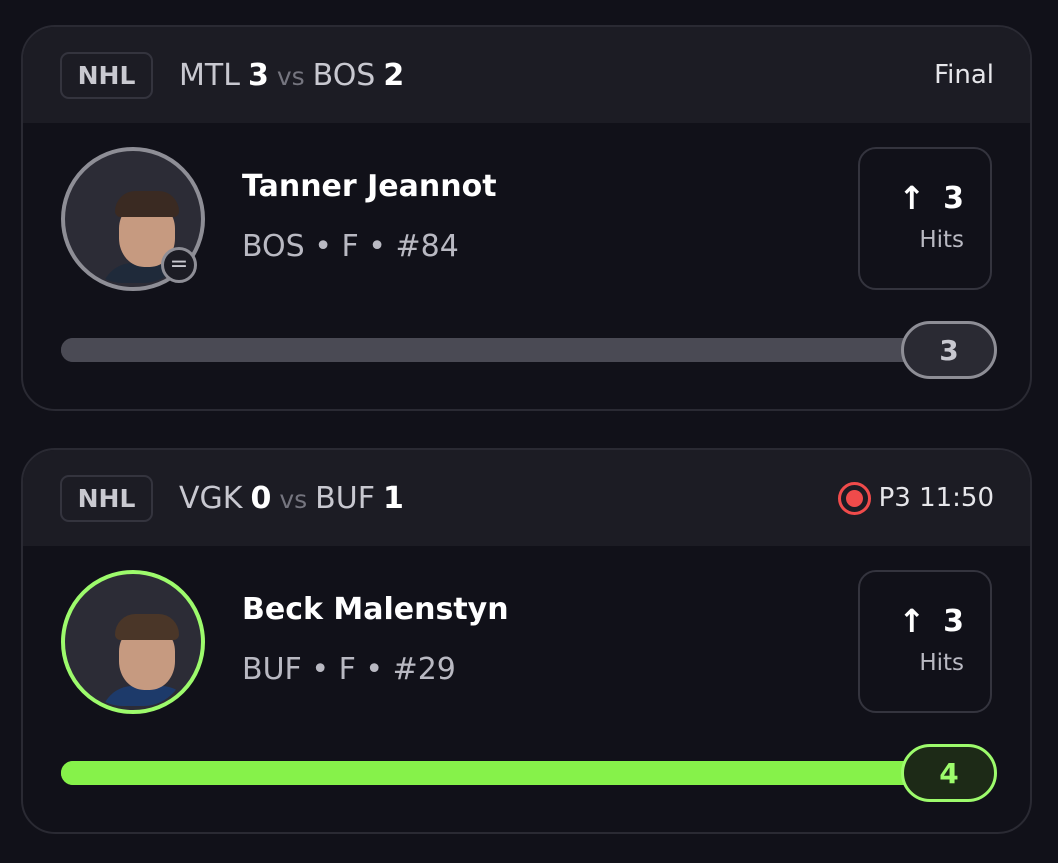 The height and width of the screenshot is (863, 1058). What do you see at coordinates (369, 186) in the screenshot?
I see `player-name: Tanner Jeannot` at bounding box center [369, 186].